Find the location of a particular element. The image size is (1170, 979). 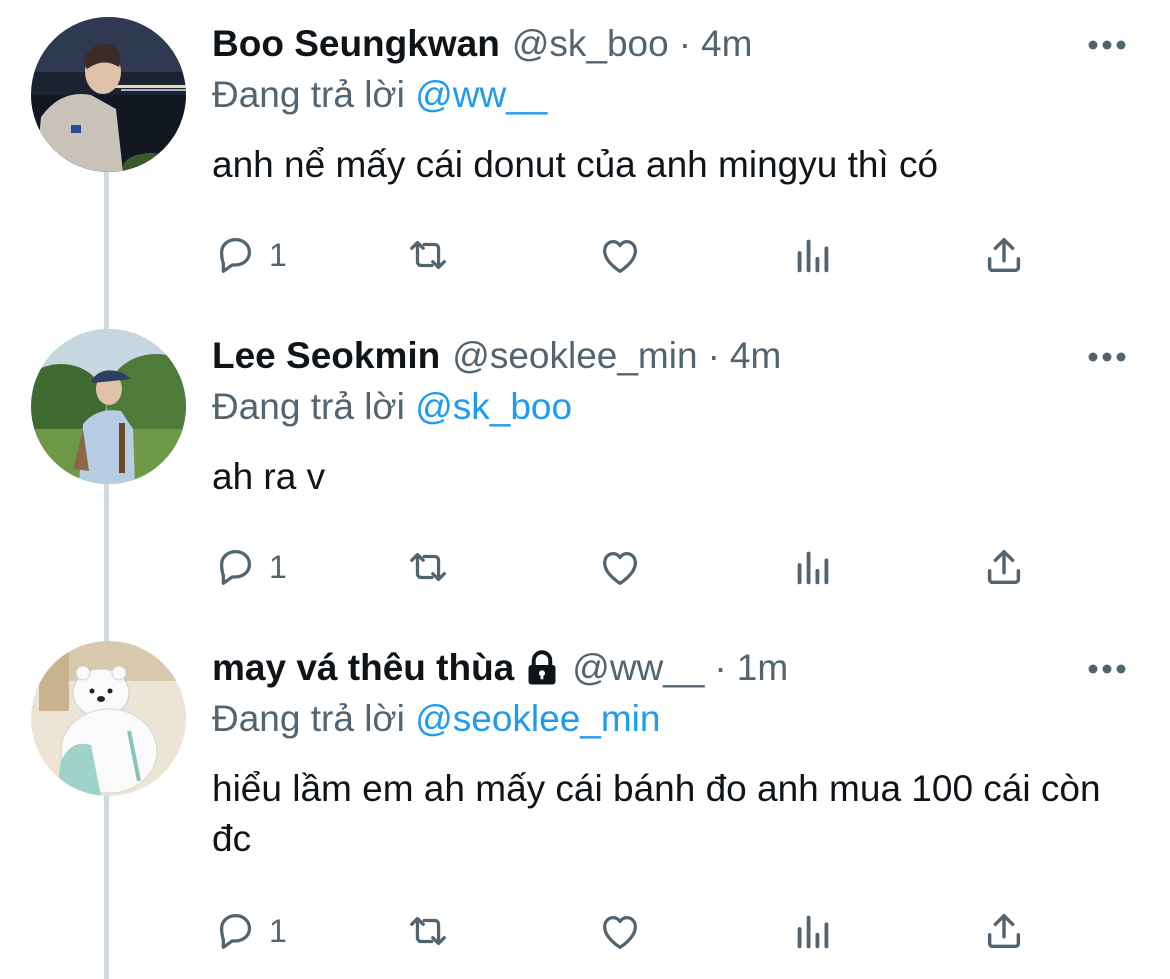

replying-to: Đang trả lời @sk_boo is located at coordinates (392, 407).